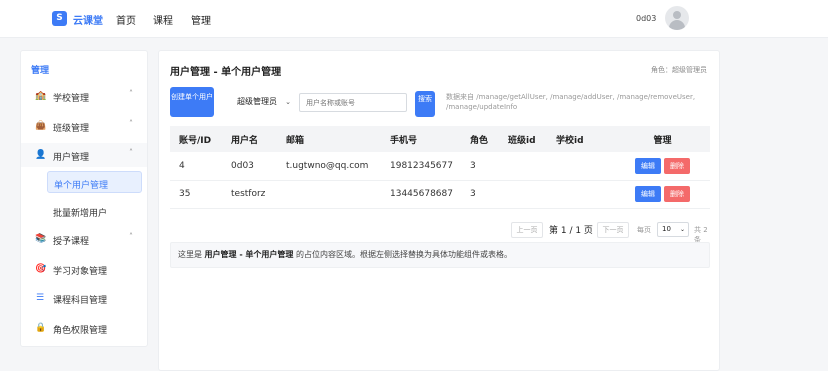 This screenshot has width=828, height=371. I want to click on sidebar-item-role-permission: 🔒 角色权限管理, so click(84, 328).